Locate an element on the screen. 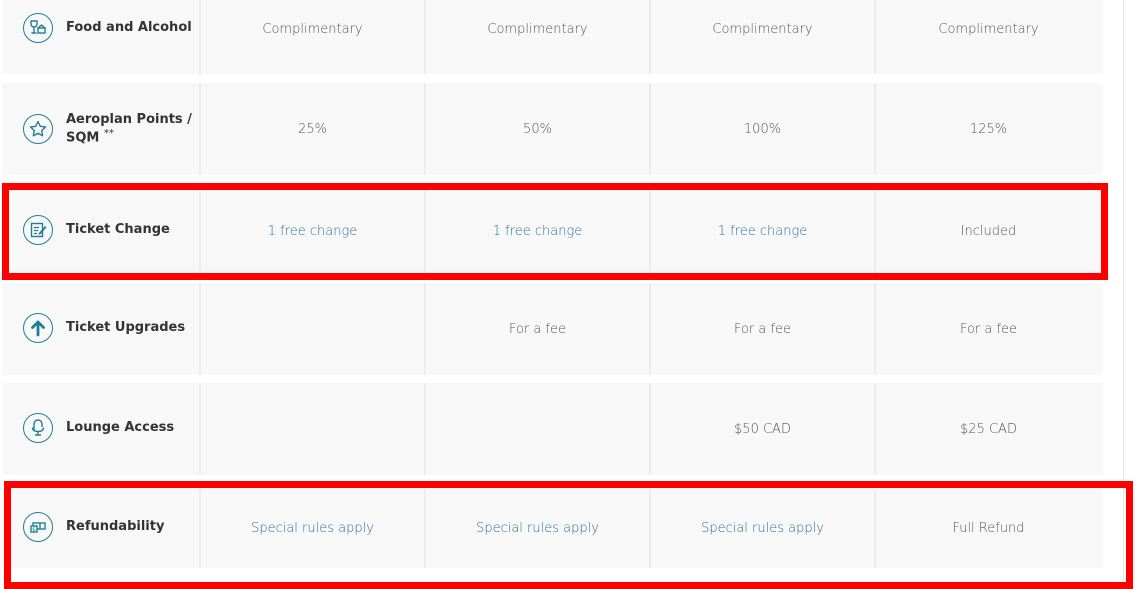 The width and height of the screenshot is (1140, 589). value-cell: Included is located at coordinates (988, 231).